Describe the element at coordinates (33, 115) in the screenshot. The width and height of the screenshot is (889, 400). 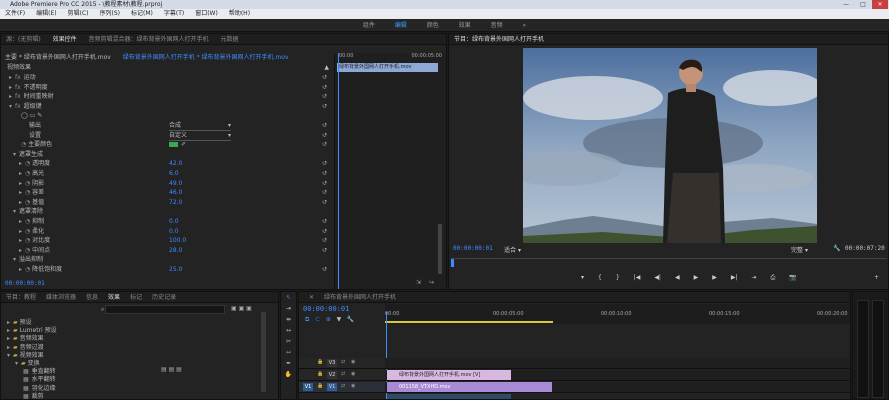
I see `rect-mask-icon: ▭` at that location.